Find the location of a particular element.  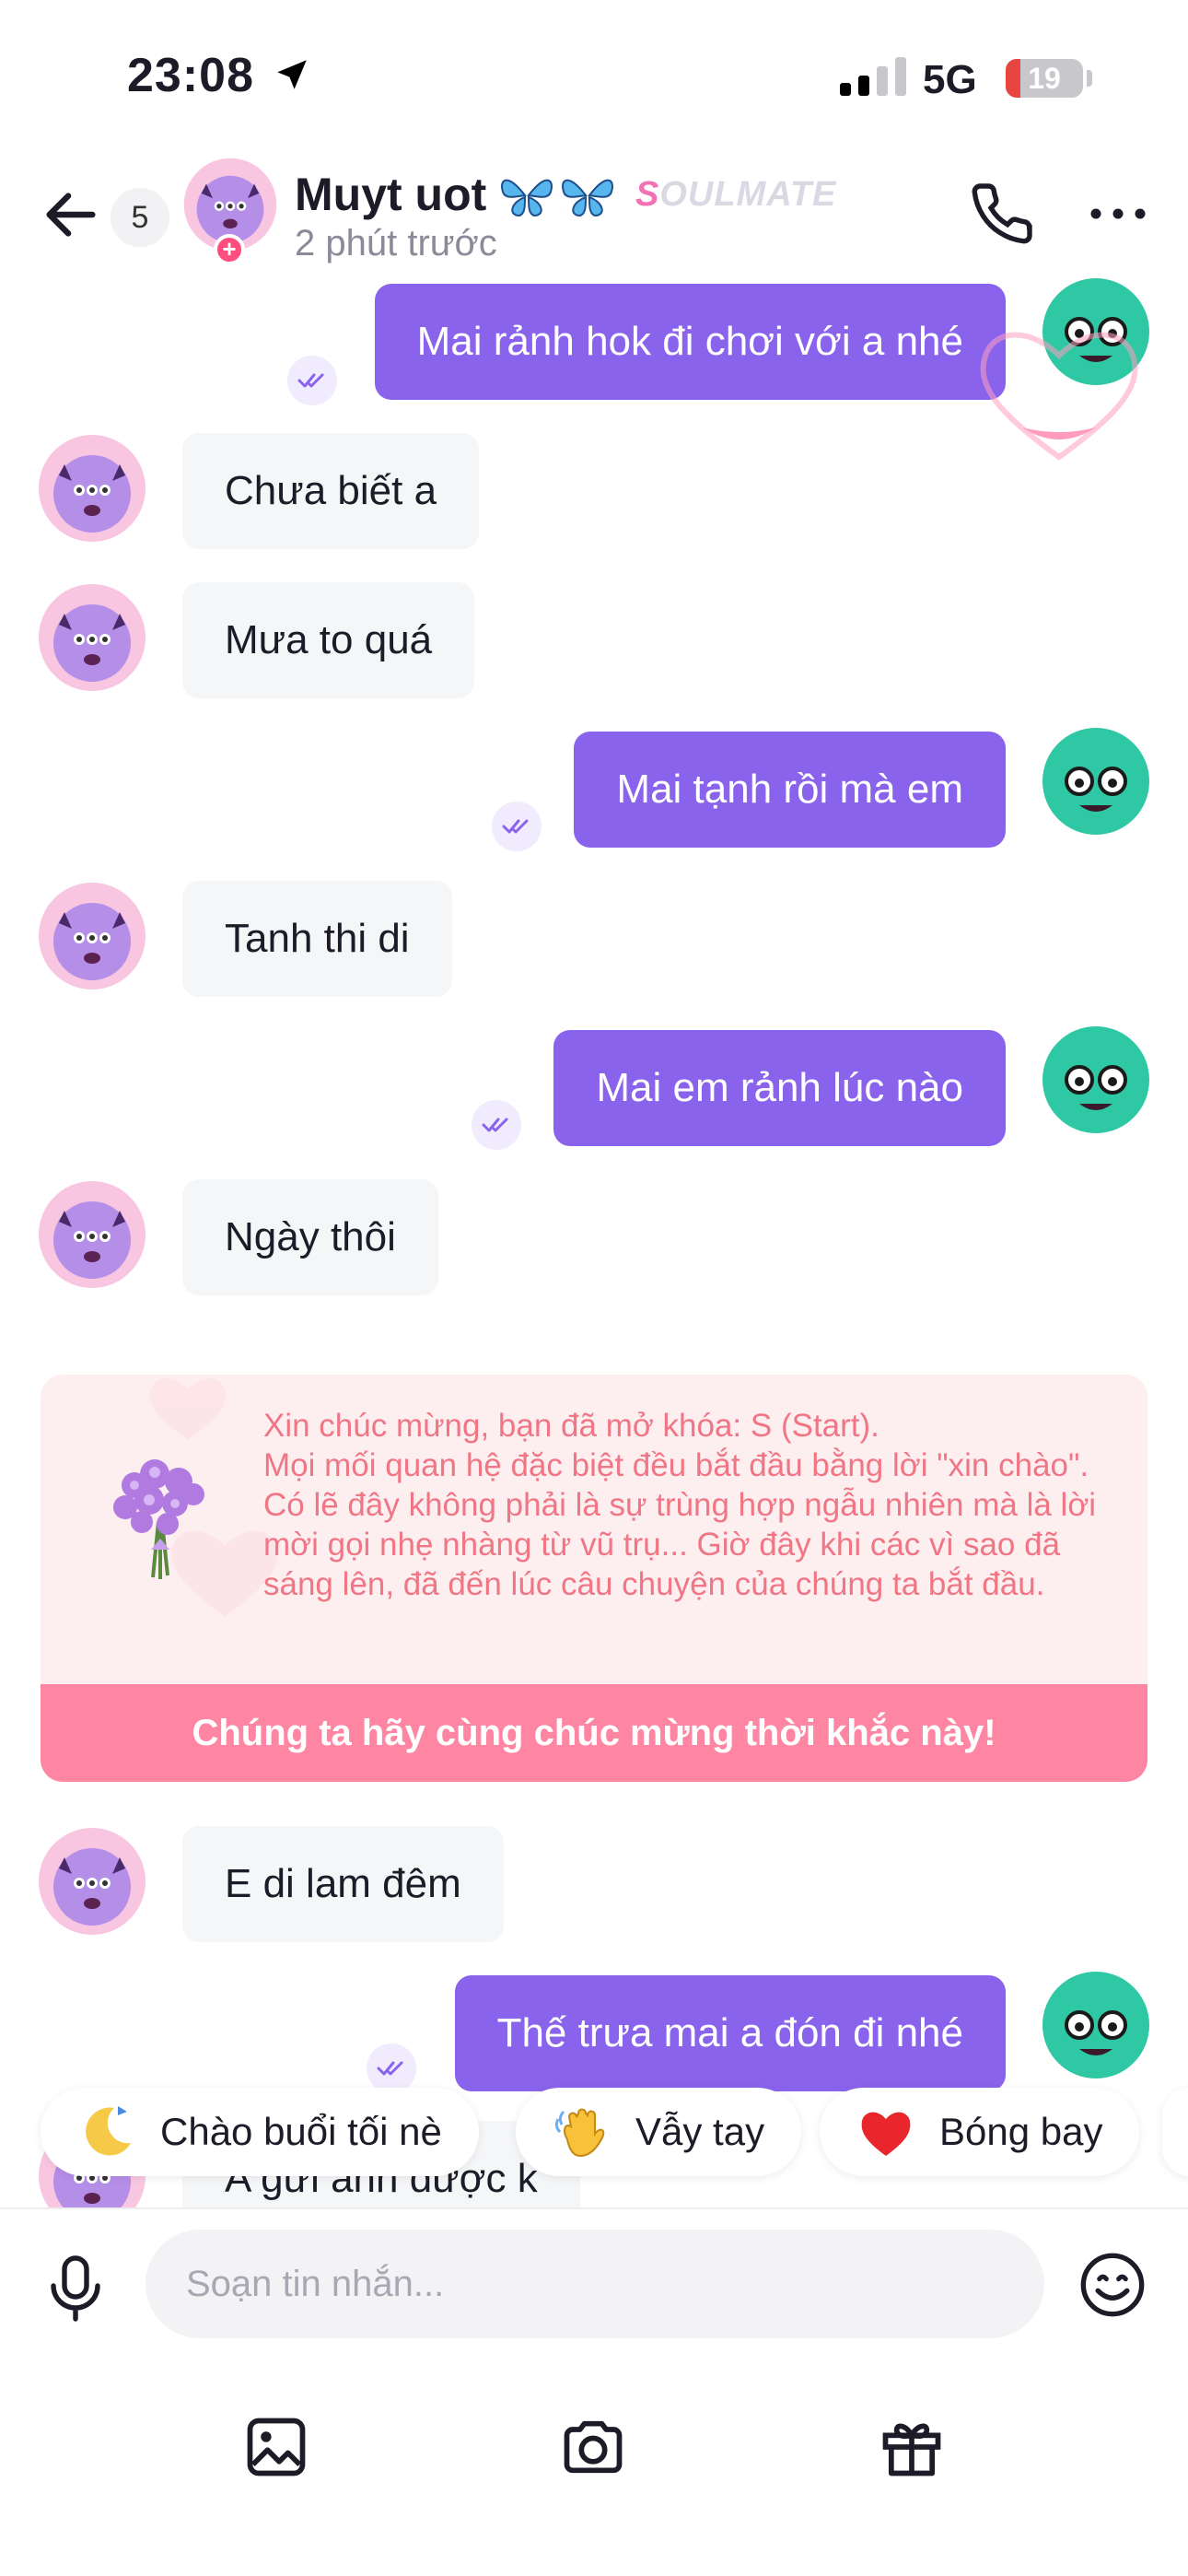

message-bubble-incoming: Mưa to quá is located at coordinates (328, 640).